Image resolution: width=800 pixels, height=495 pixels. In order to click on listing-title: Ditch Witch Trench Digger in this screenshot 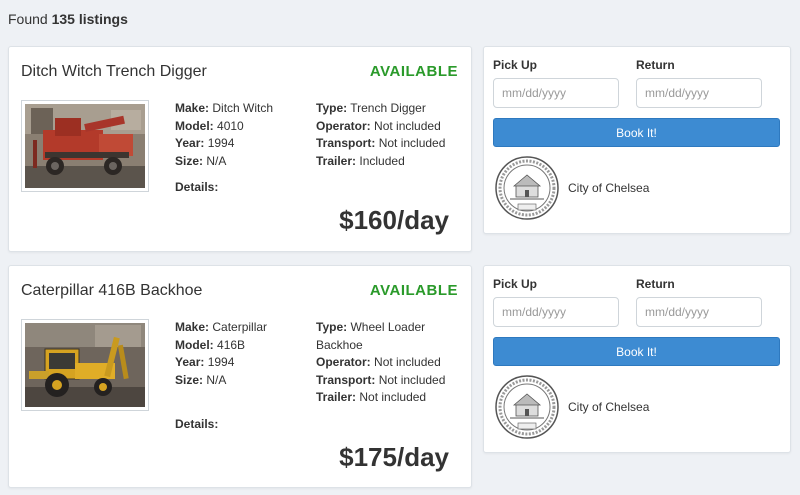, I will do `click(114, 72)`.